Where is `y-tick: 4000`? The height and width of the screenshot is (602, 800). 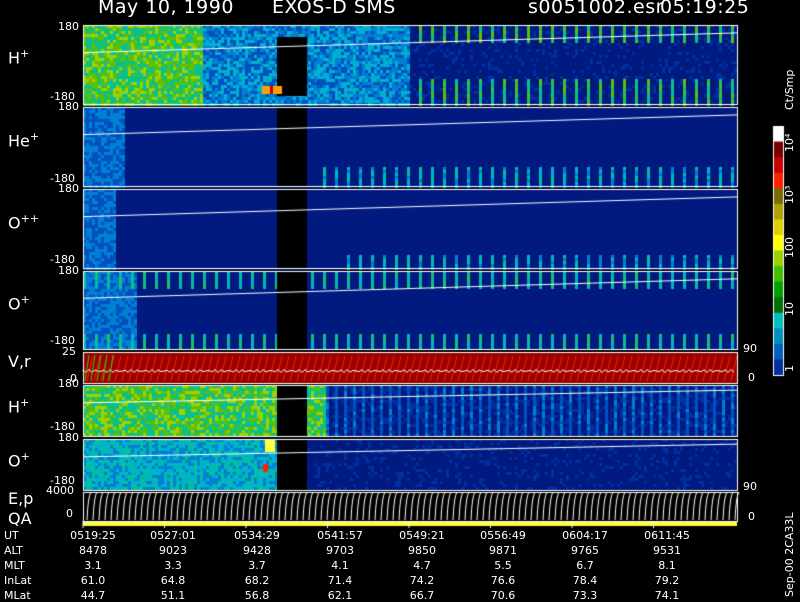 y-tick: 4000 is located at coordinates (60, 490).